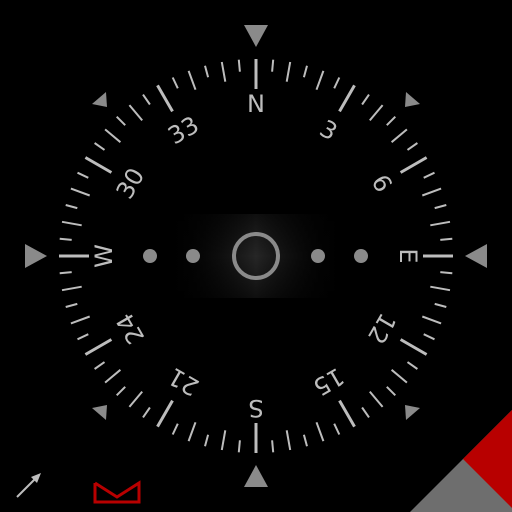 The width and height of the screenshot is (512, 512). I want to click on marker-sw, so click(99, 412).